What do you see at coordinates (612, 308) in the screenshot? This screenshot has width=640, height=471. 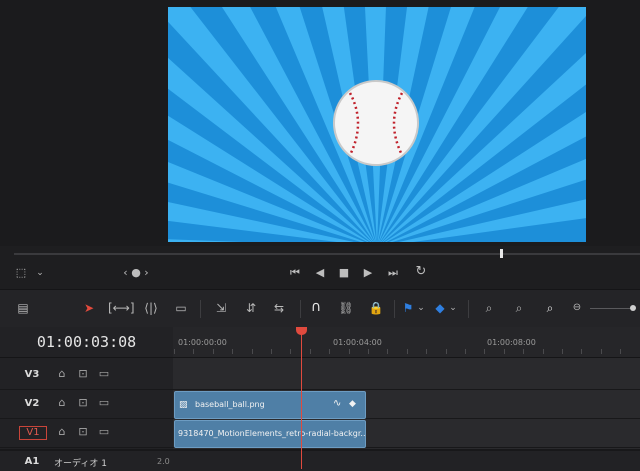 I see `zoom-slider` at bounding box center [612, 308].